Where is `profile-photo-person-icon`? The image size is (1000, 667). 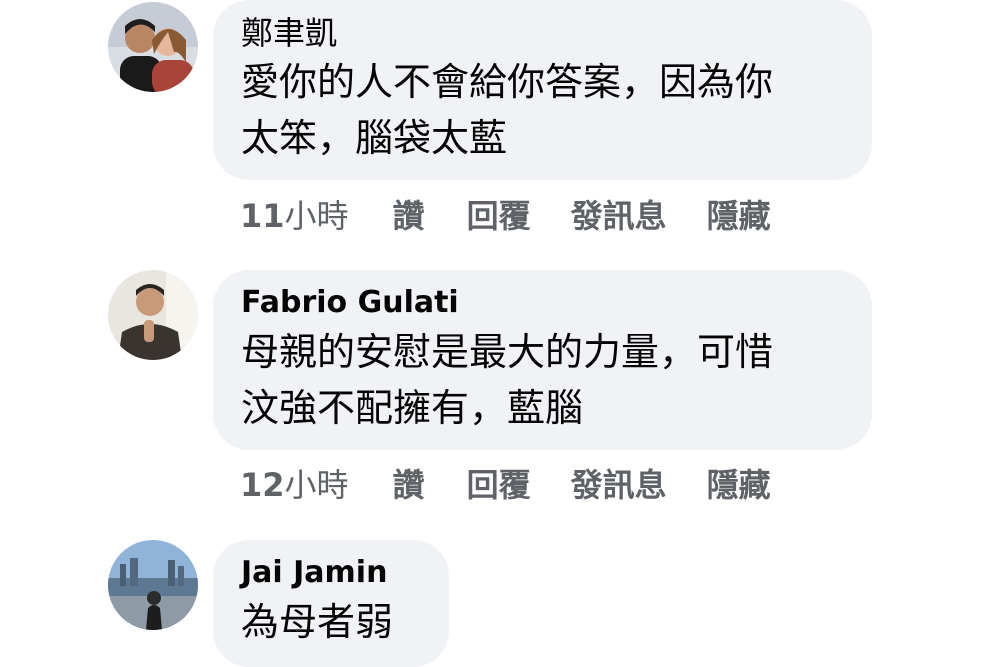
profile-photo-person-icon is located at coordinates (153, 315).